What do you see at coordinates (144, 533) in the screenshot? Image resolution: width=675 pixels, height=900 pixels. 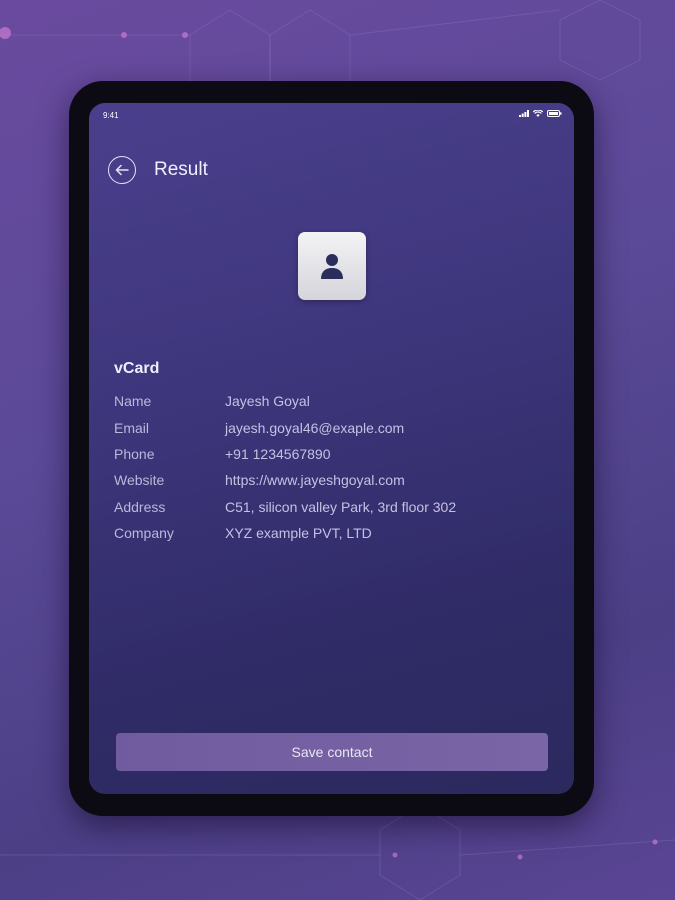 I see `field-label: Company` at bounding box center [144, 533].